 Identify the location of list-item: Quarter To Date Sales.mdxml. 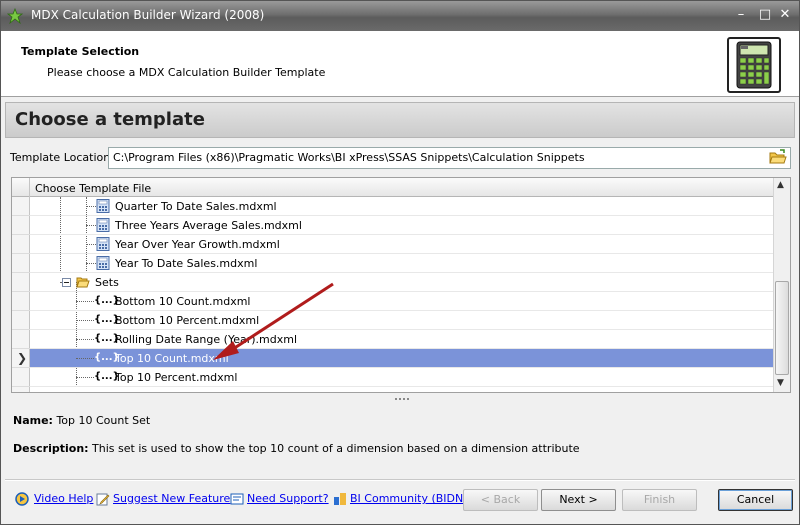
(401, 206).